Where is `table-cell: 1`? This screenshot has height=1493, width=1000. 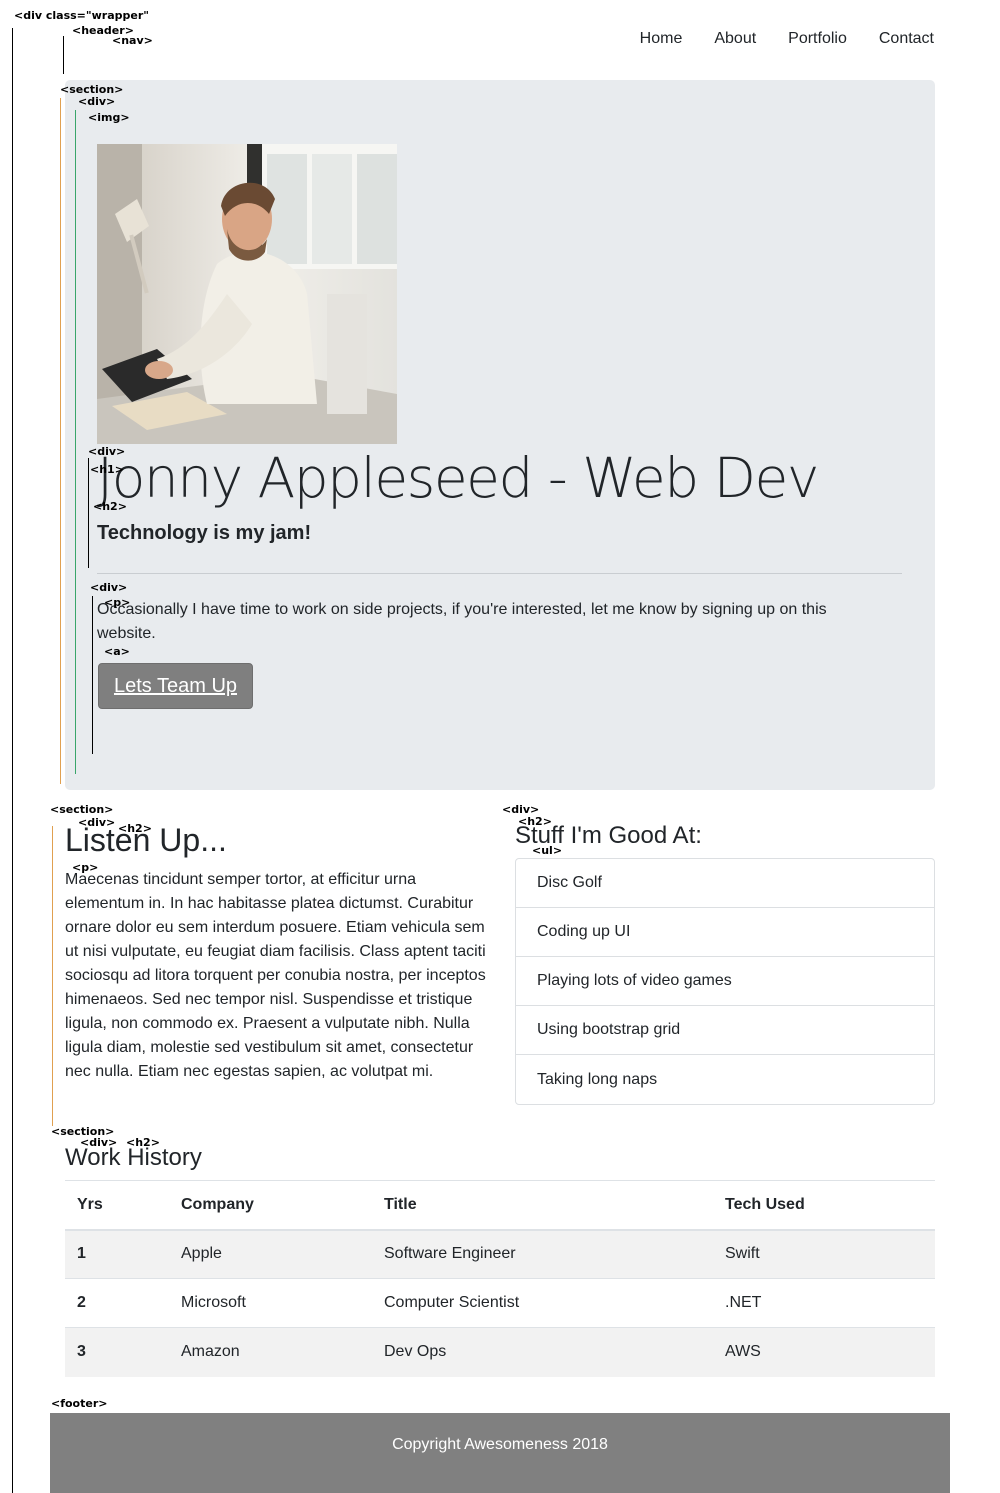 table-cell: 1 is located at coordinates (117, 1254).